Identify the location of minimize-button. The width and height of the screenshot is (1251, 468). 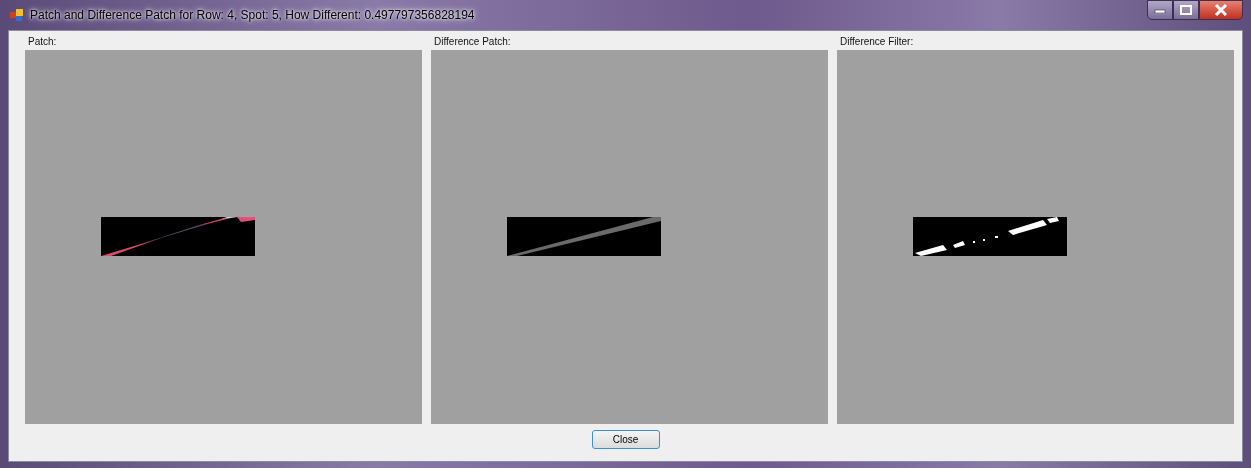
(1160, 10).